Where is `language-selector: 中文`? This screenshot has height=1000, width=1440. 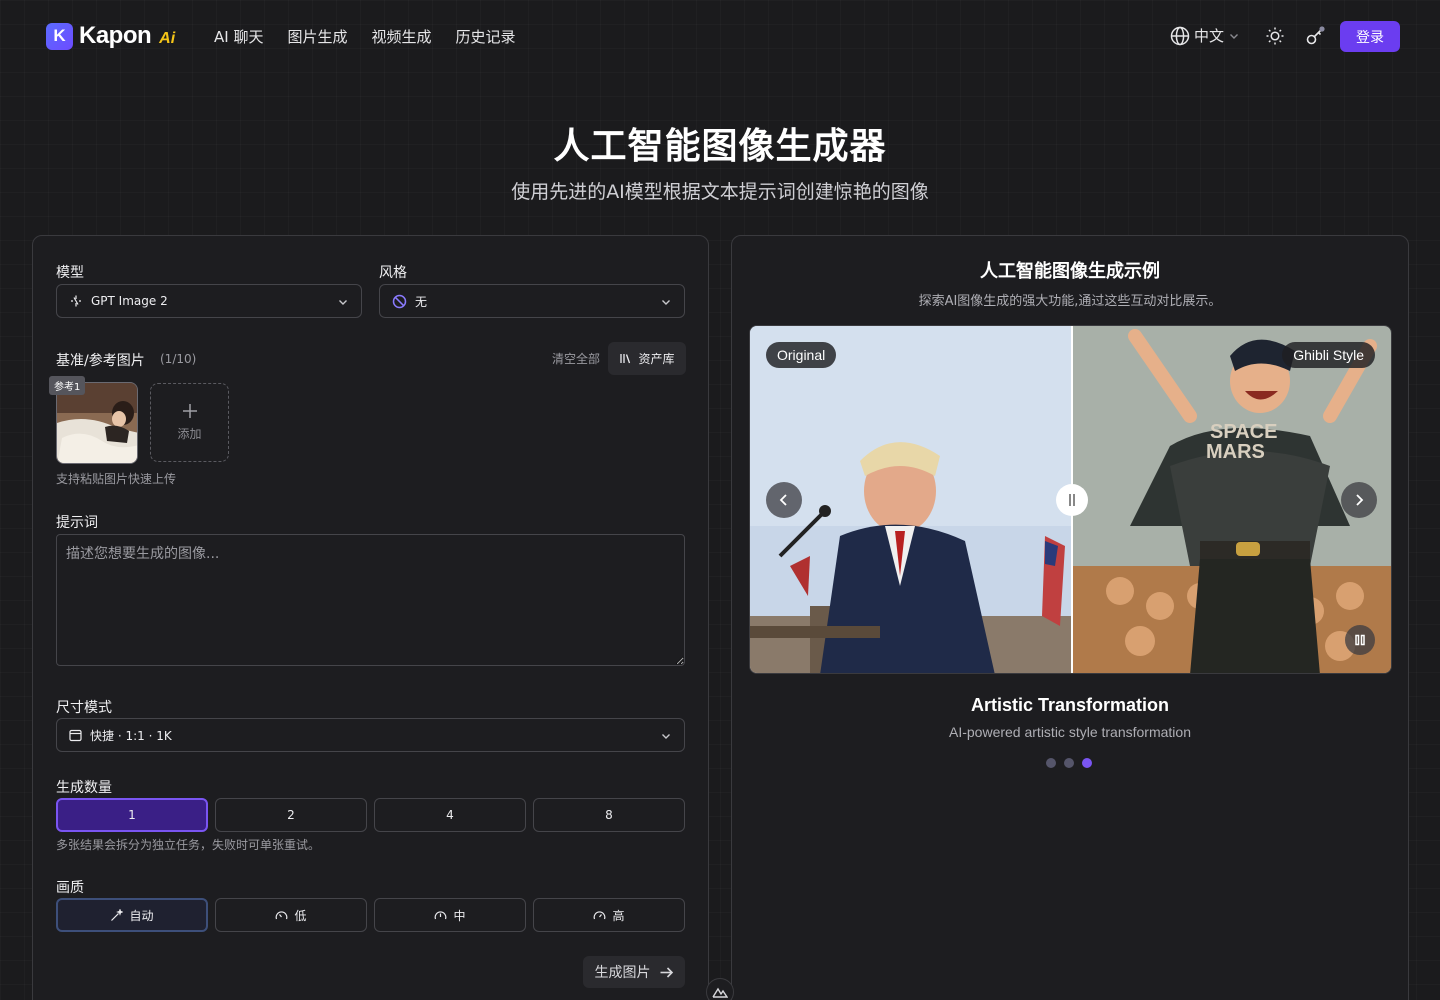 language-selector: 中文 is located at coordinates (1205, 35).